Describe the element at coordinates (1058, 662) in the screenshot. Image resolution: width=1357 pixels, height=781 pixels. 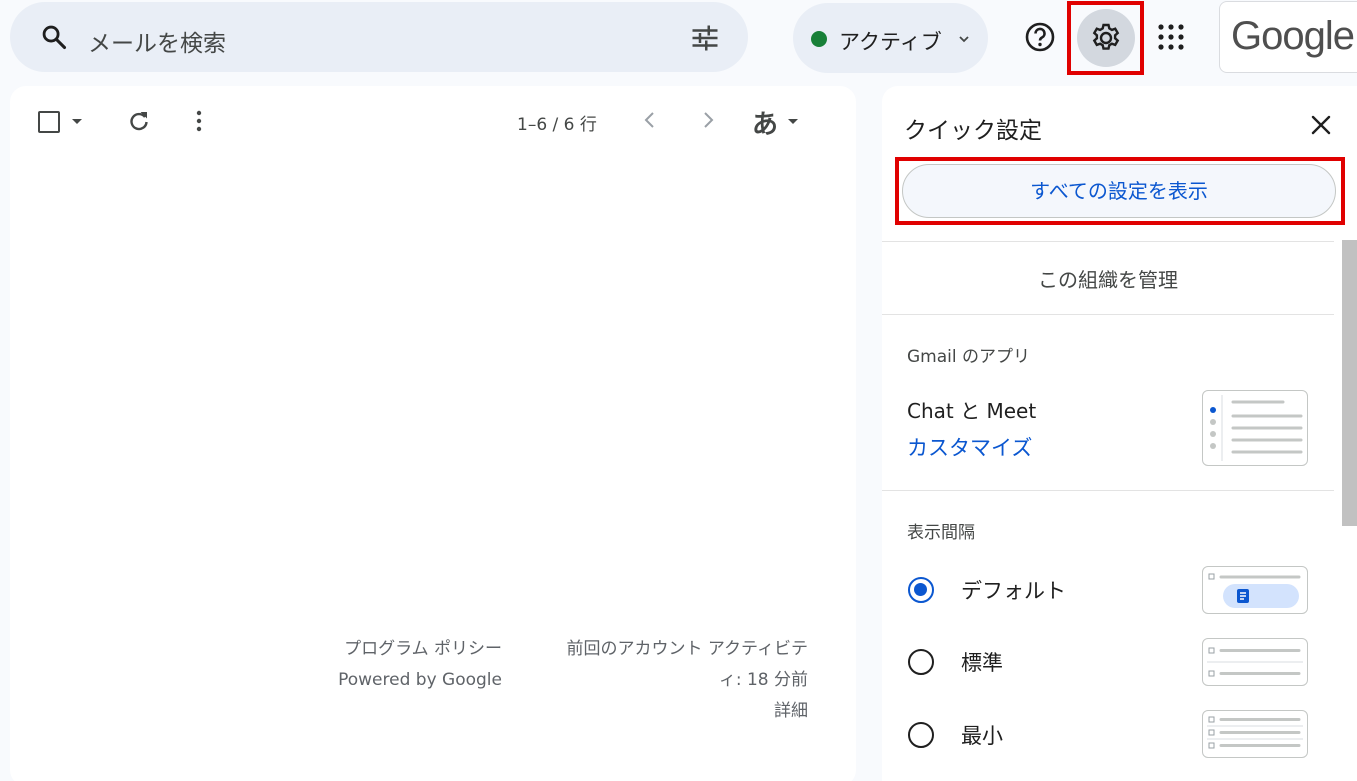
I see `density-option-standard: 標準` at that location.